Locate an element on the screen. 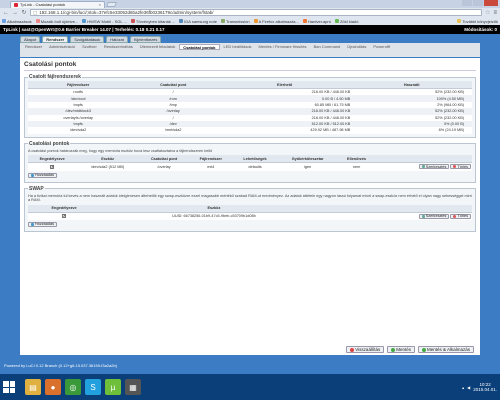 Image resolution: width=500 pixels, height=400 pixels. reset-button: Visszaállítás is located at coordinates (365, 349).